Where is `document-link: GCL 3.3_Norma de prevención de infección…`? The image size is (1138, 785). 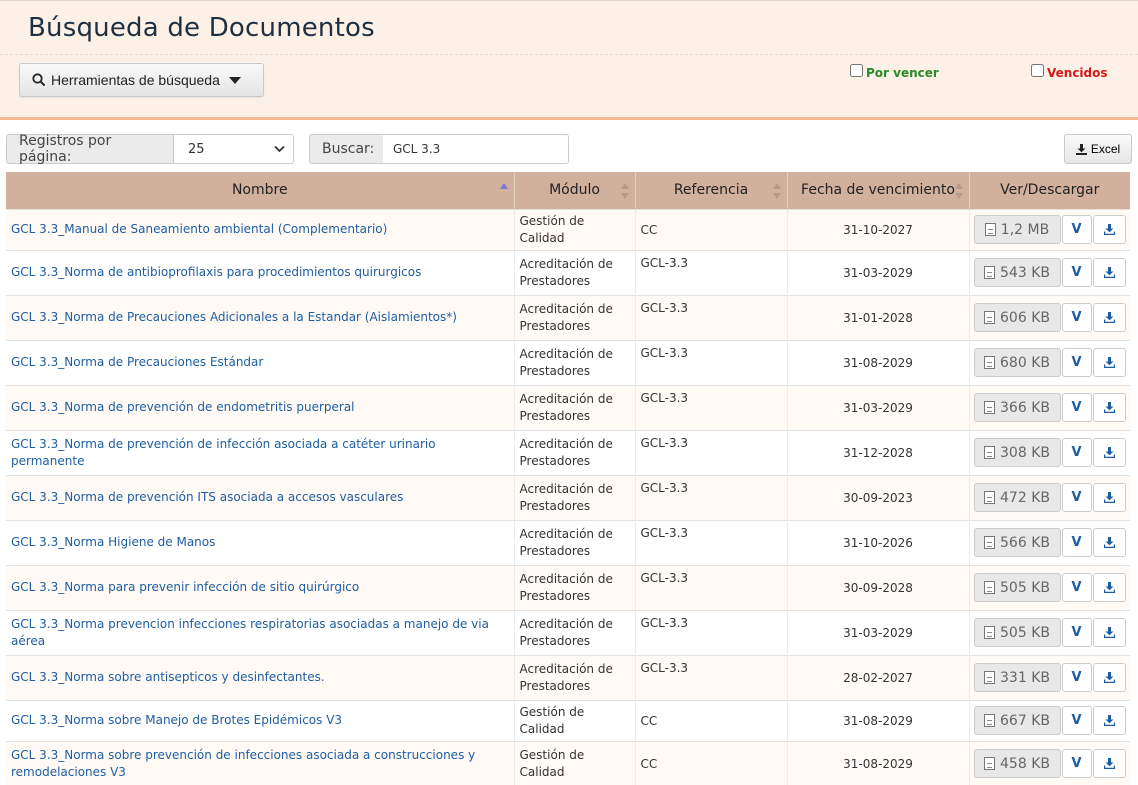 document-link: GCL 3.3_Norma de prevención de infección… is located at coordinates (260, 453).